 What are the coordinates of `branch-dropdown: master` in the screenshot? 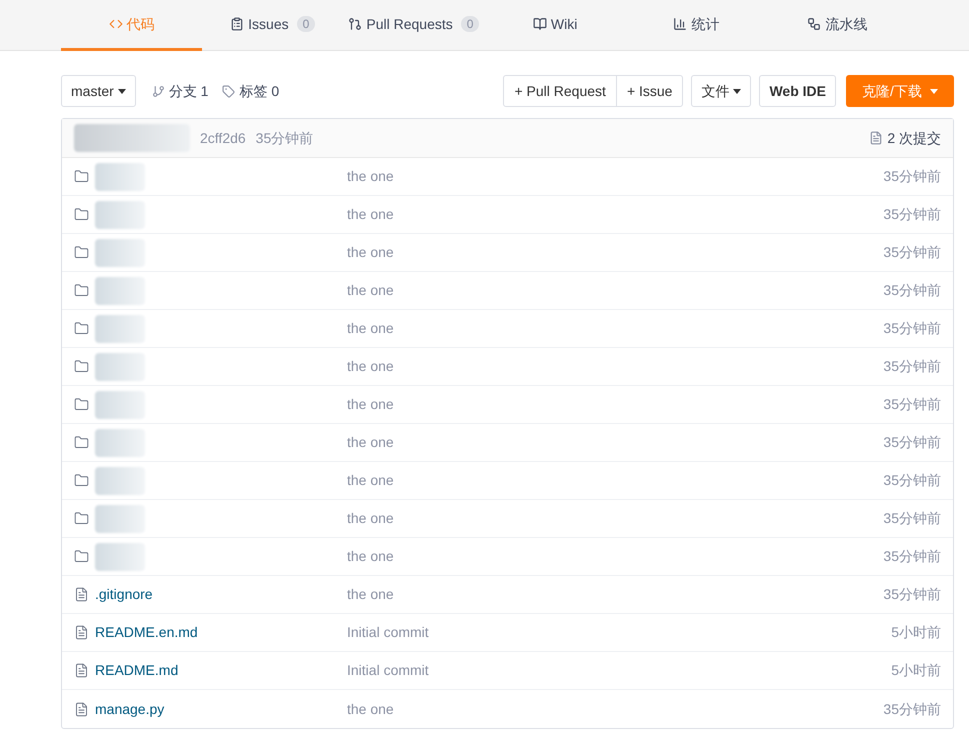 It's located at (98, 91).